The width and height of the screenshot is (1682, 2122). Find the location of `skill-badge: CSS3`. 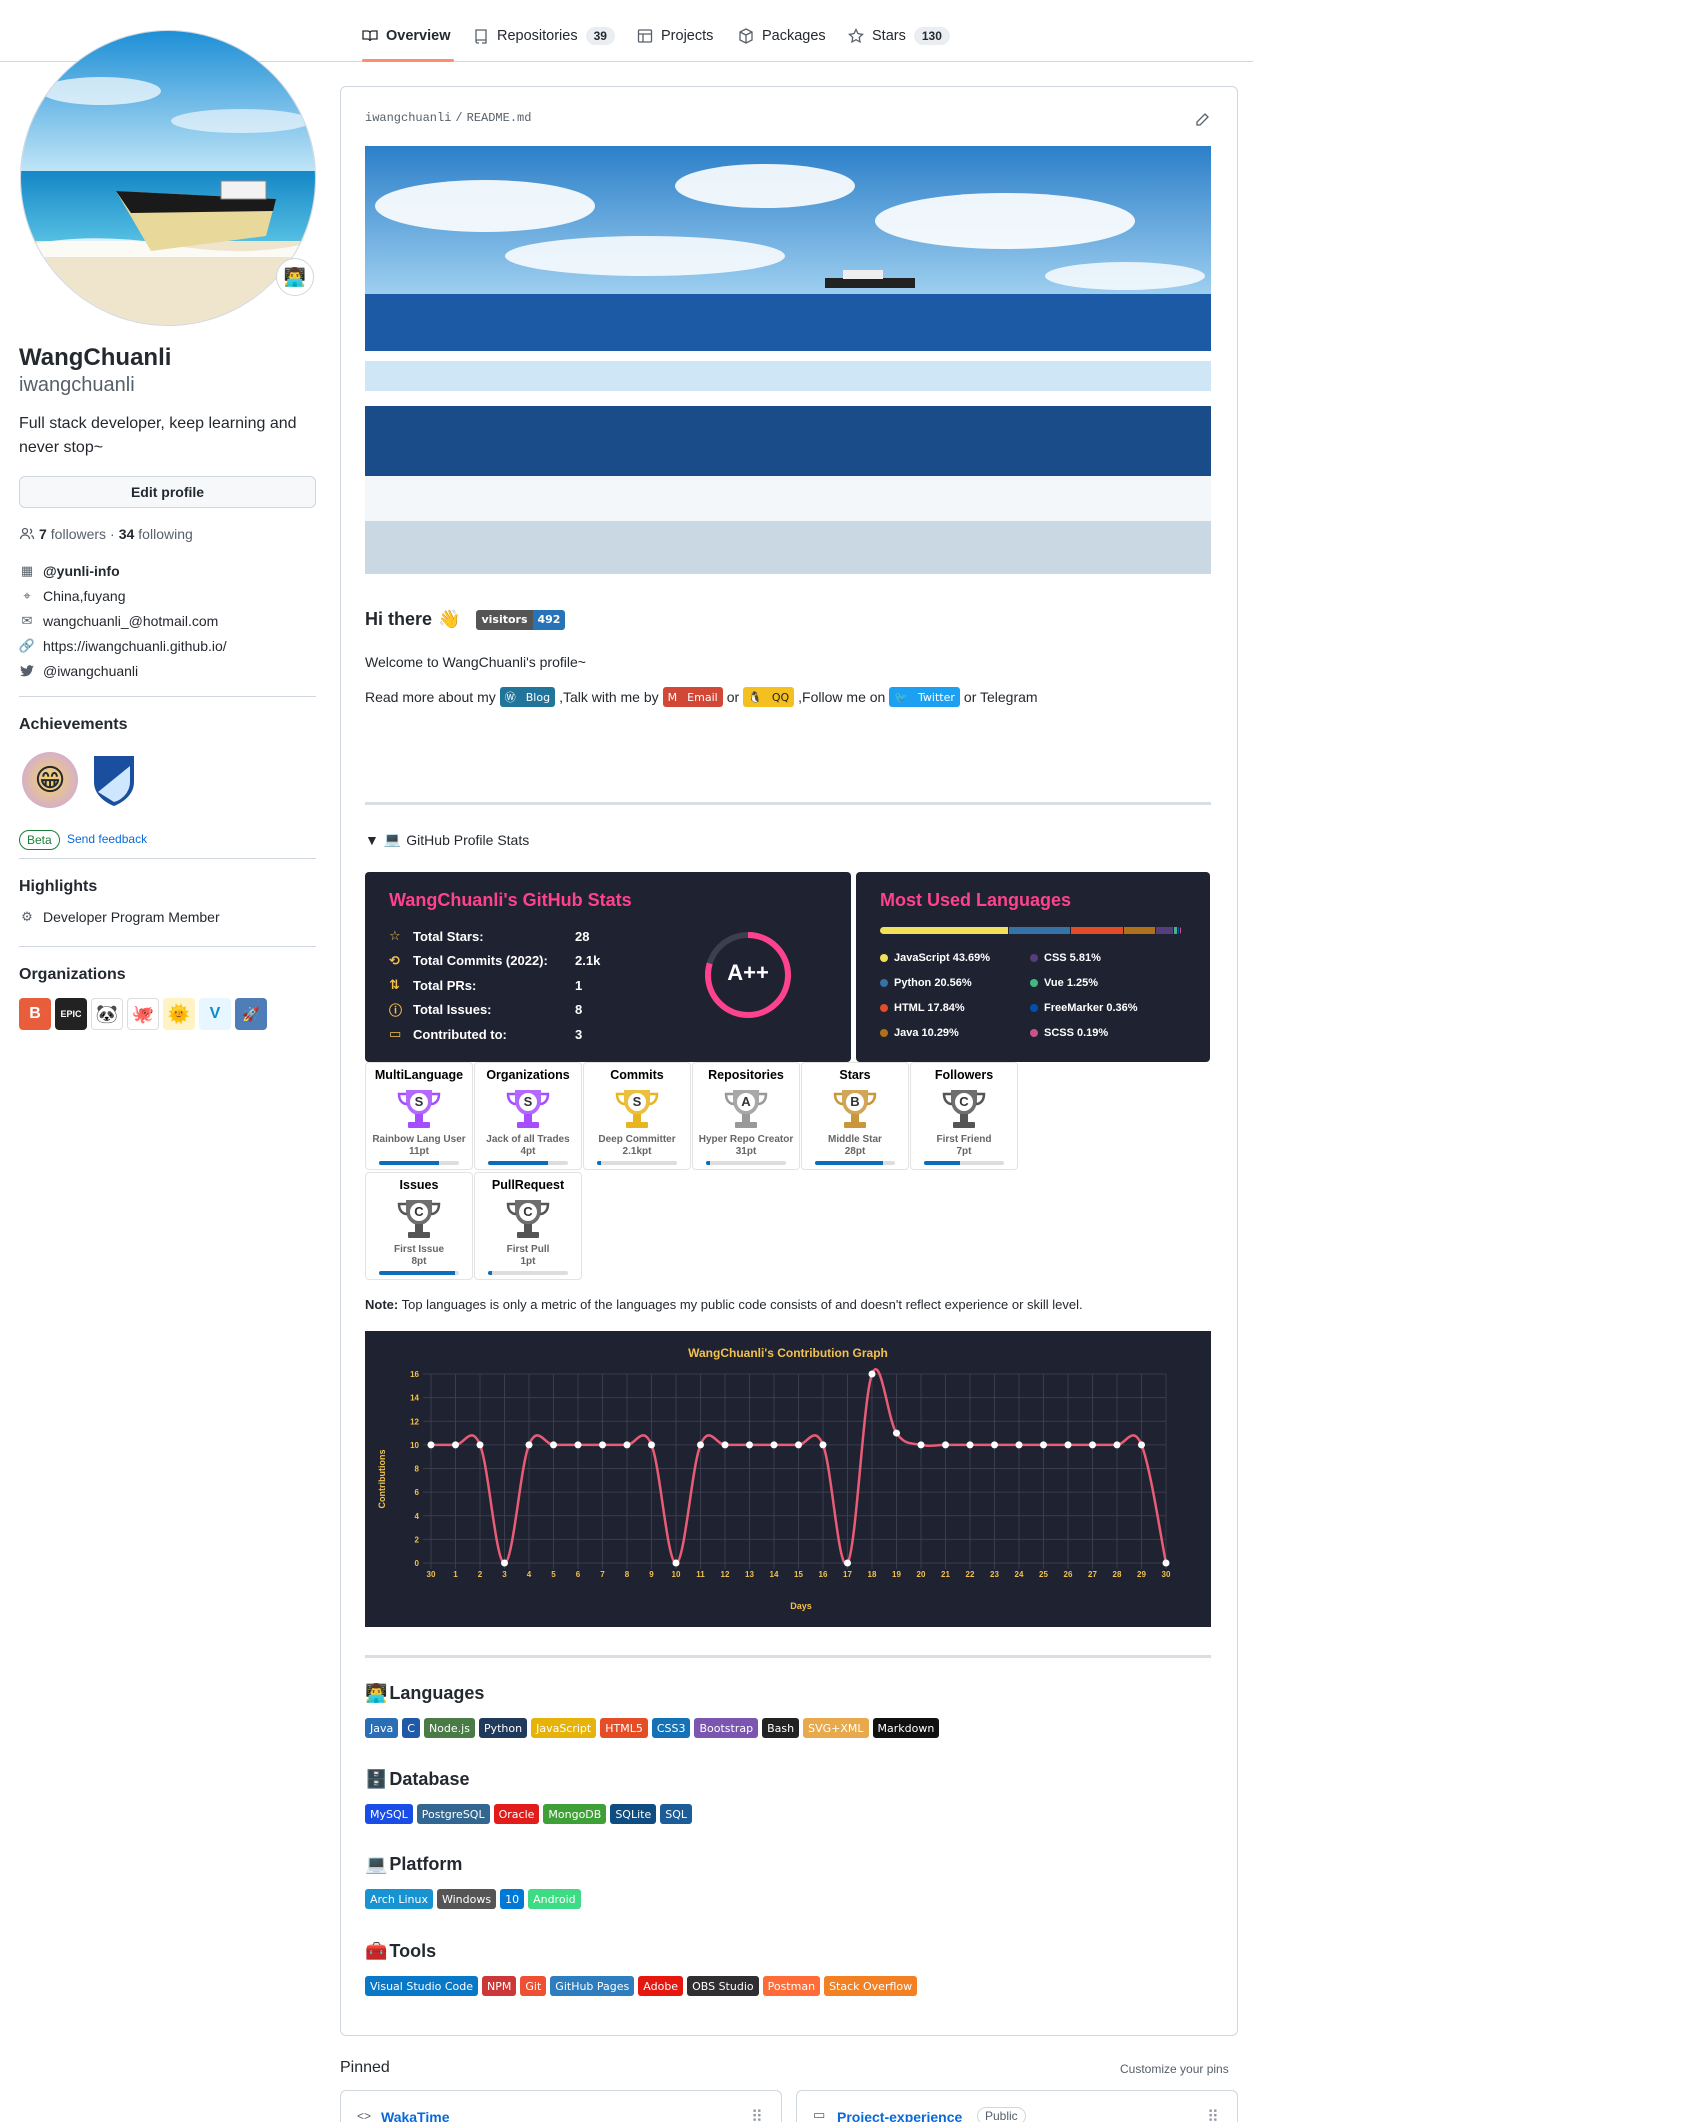

skill-badge: CSS3 is located at coordinates (671, 1728).